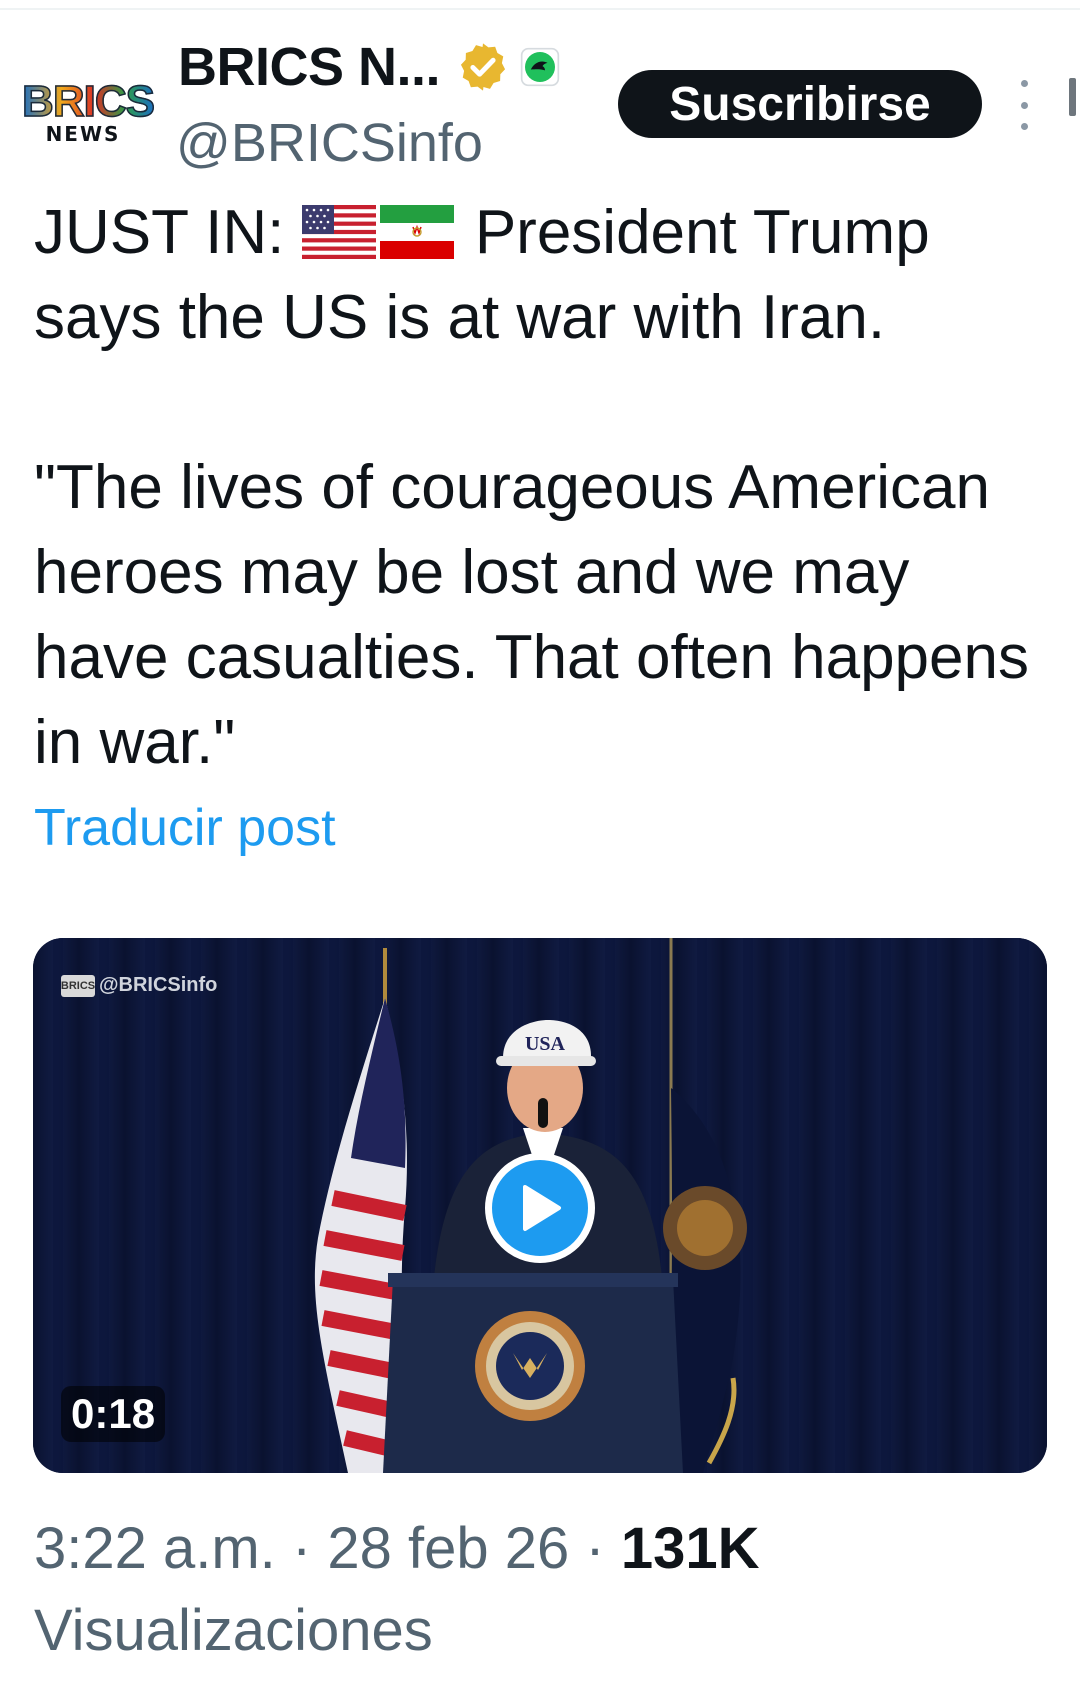  Describe the element at coordinates (78, 985) in the screenshot. I see `watermark-logo: BRICS` at that location.